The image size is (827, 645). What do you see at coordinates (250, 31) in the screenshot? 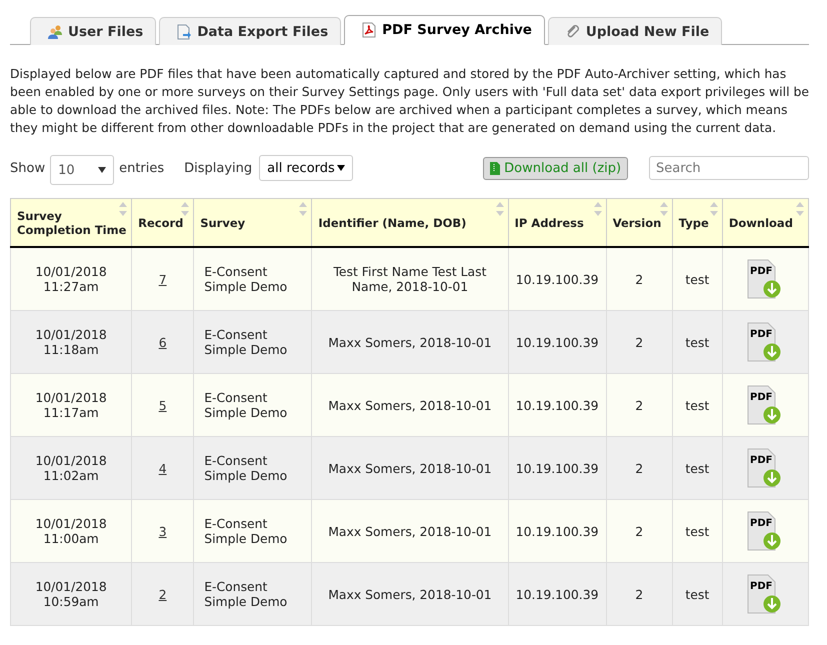
I see `tab: Data Export Files` at bounding box center [250, 31].